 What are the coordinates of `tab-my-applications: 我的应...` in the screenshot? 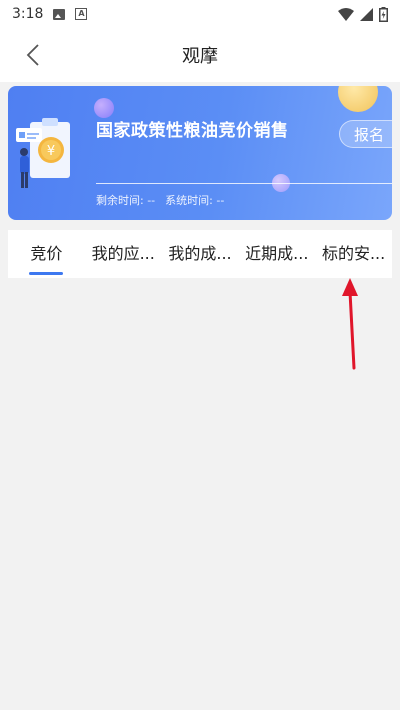 It's located at (123, 254).